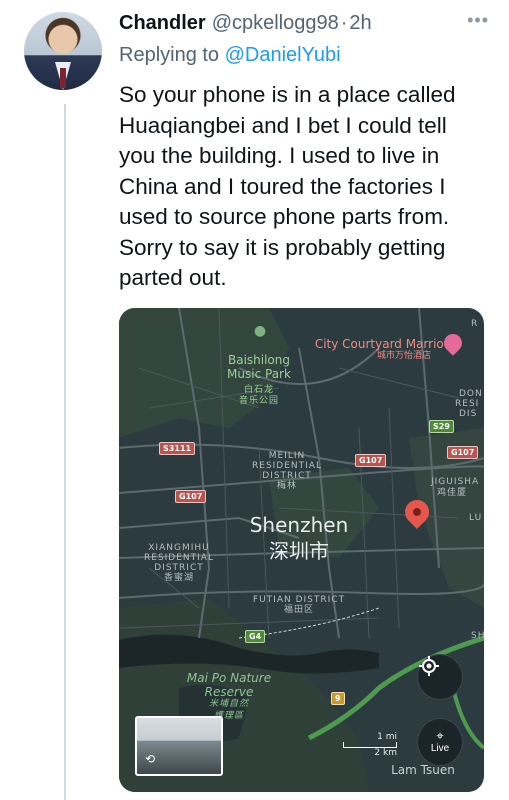 The image size is (509, 800). What do you see at coordinates (299, 551) in the screenshot?
I see `label-city-cn: 深圳市` at bounding box center [299, 551].